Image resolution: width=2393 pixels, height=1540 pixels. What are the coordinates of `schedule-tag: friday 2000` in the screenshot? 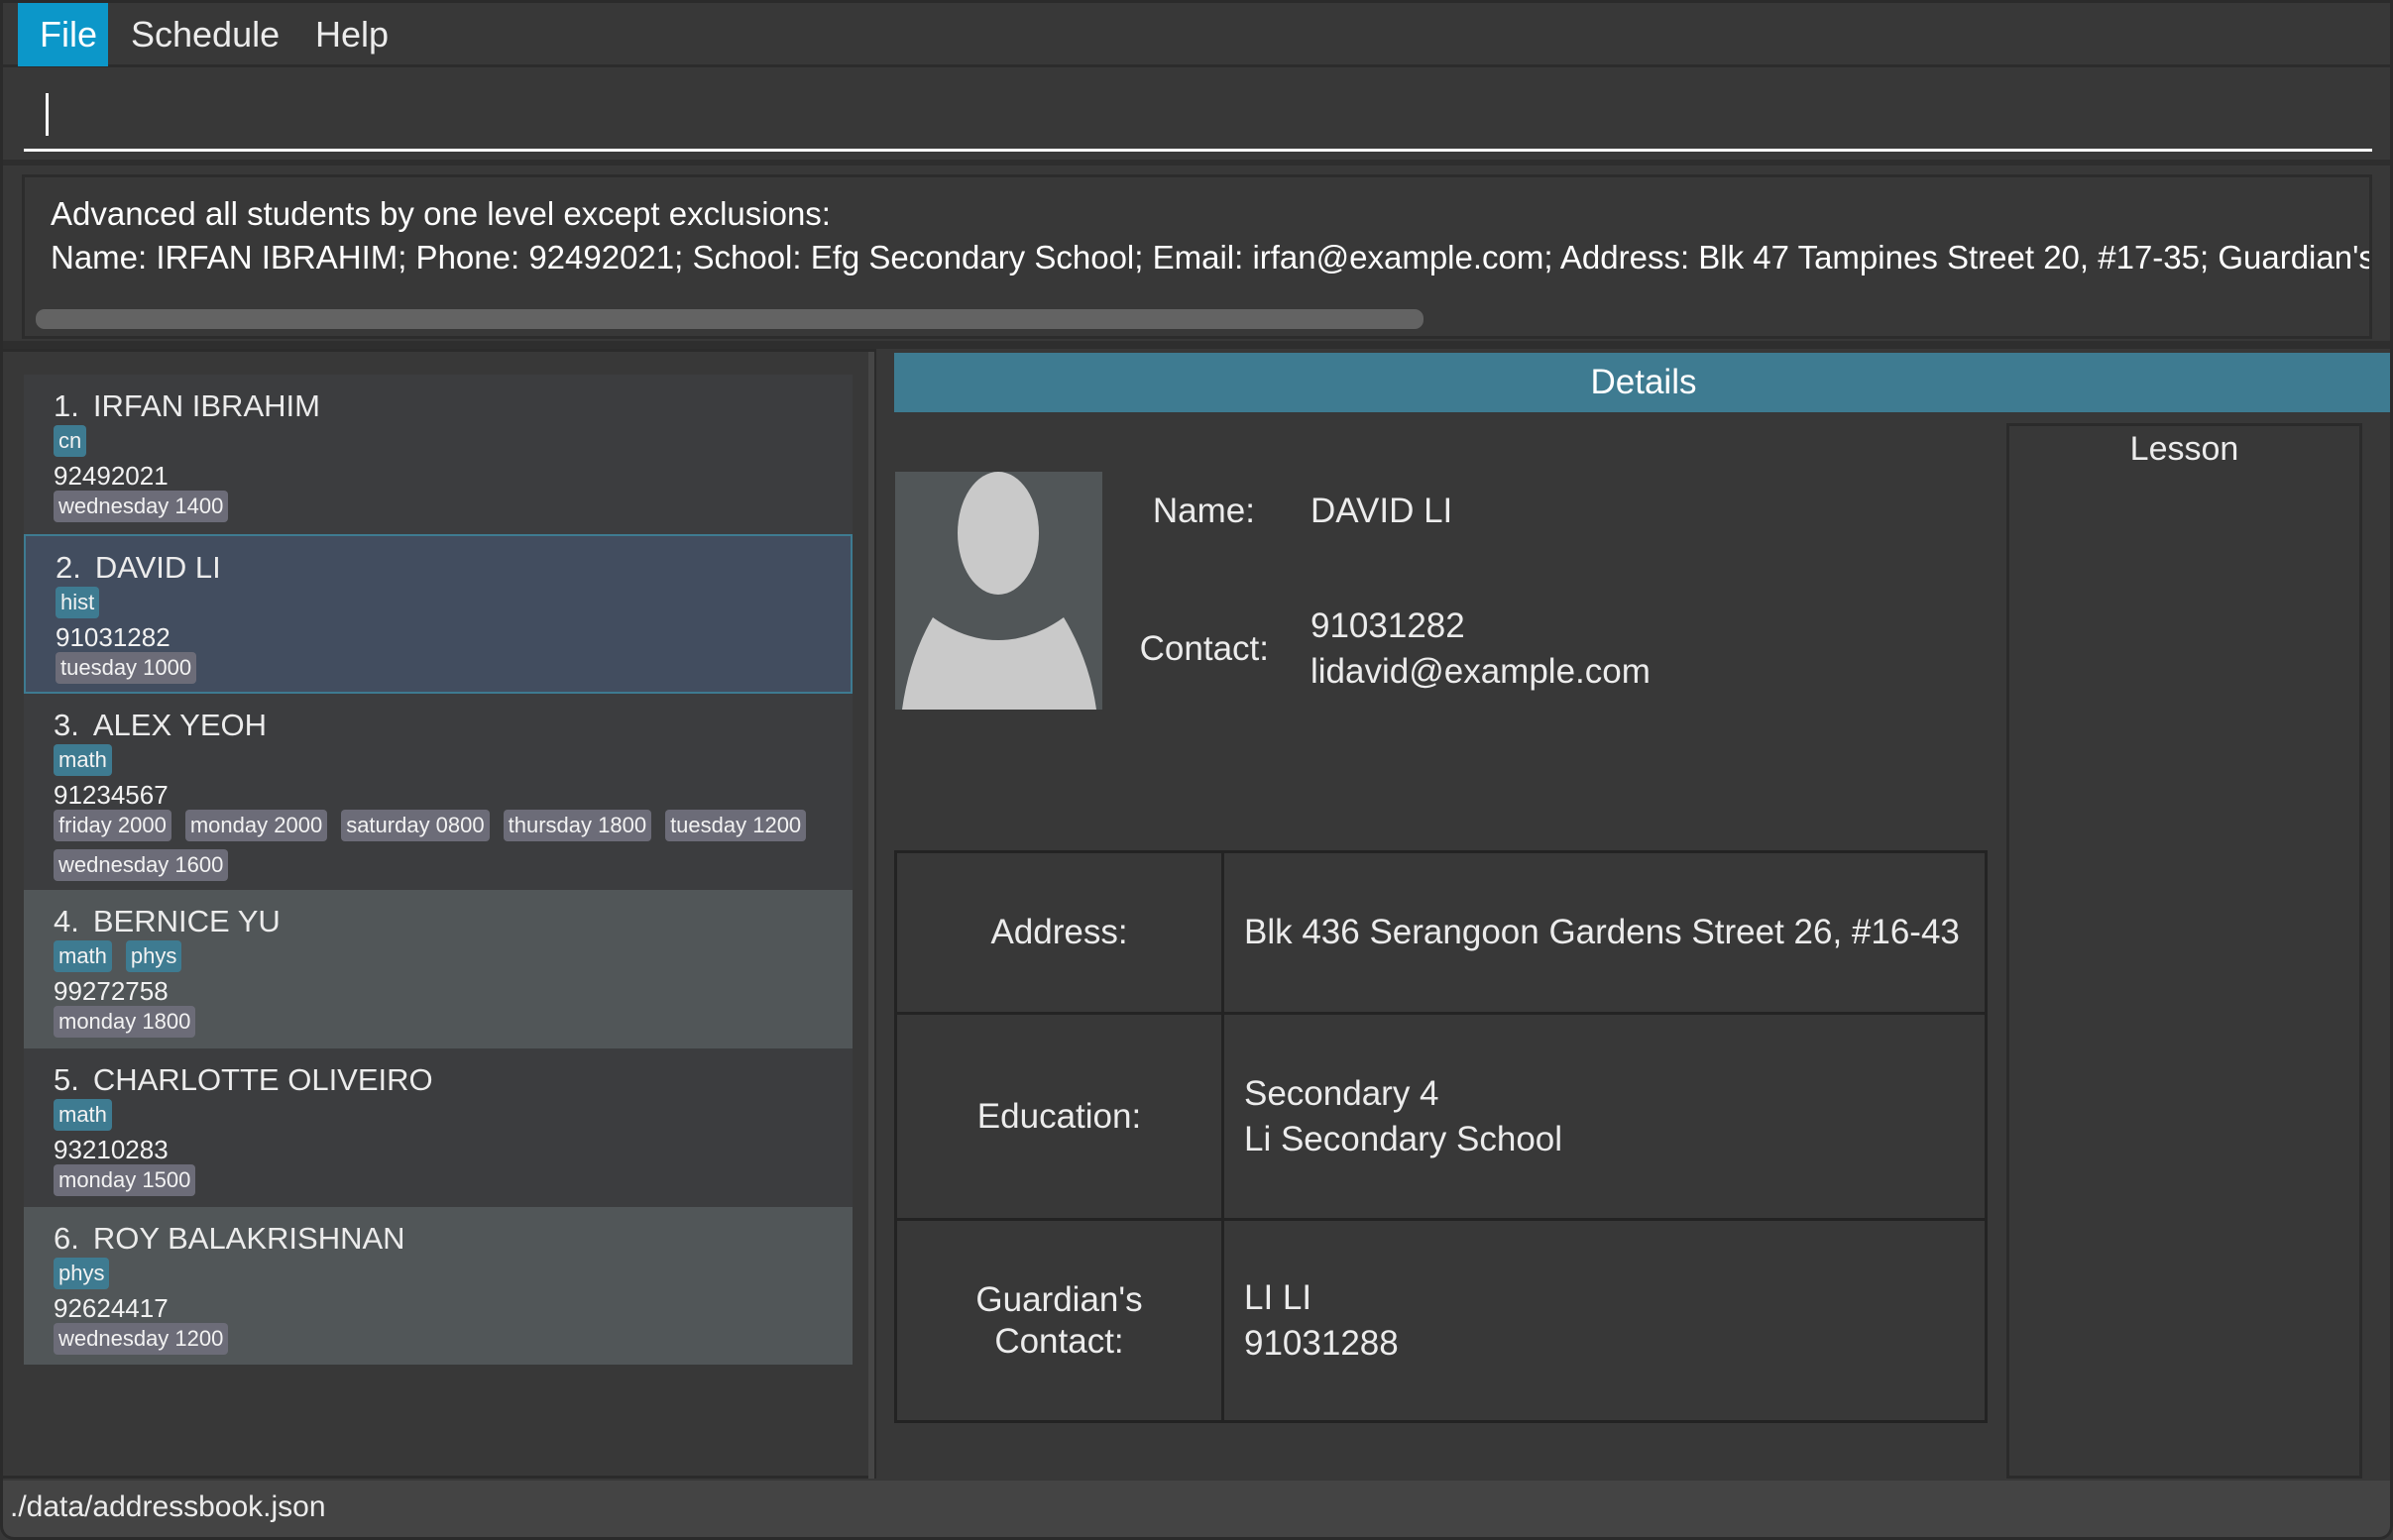 It's located at (113, 825).